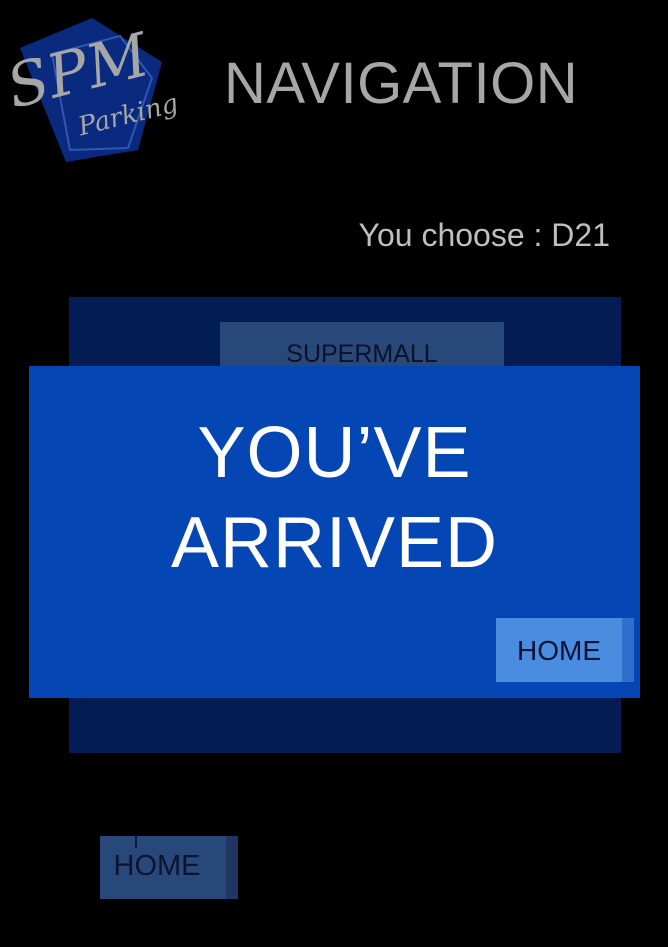  Describe the element at coordinates (157, 866) in the screenshot. I see `home-button-label: HOME` at that location.